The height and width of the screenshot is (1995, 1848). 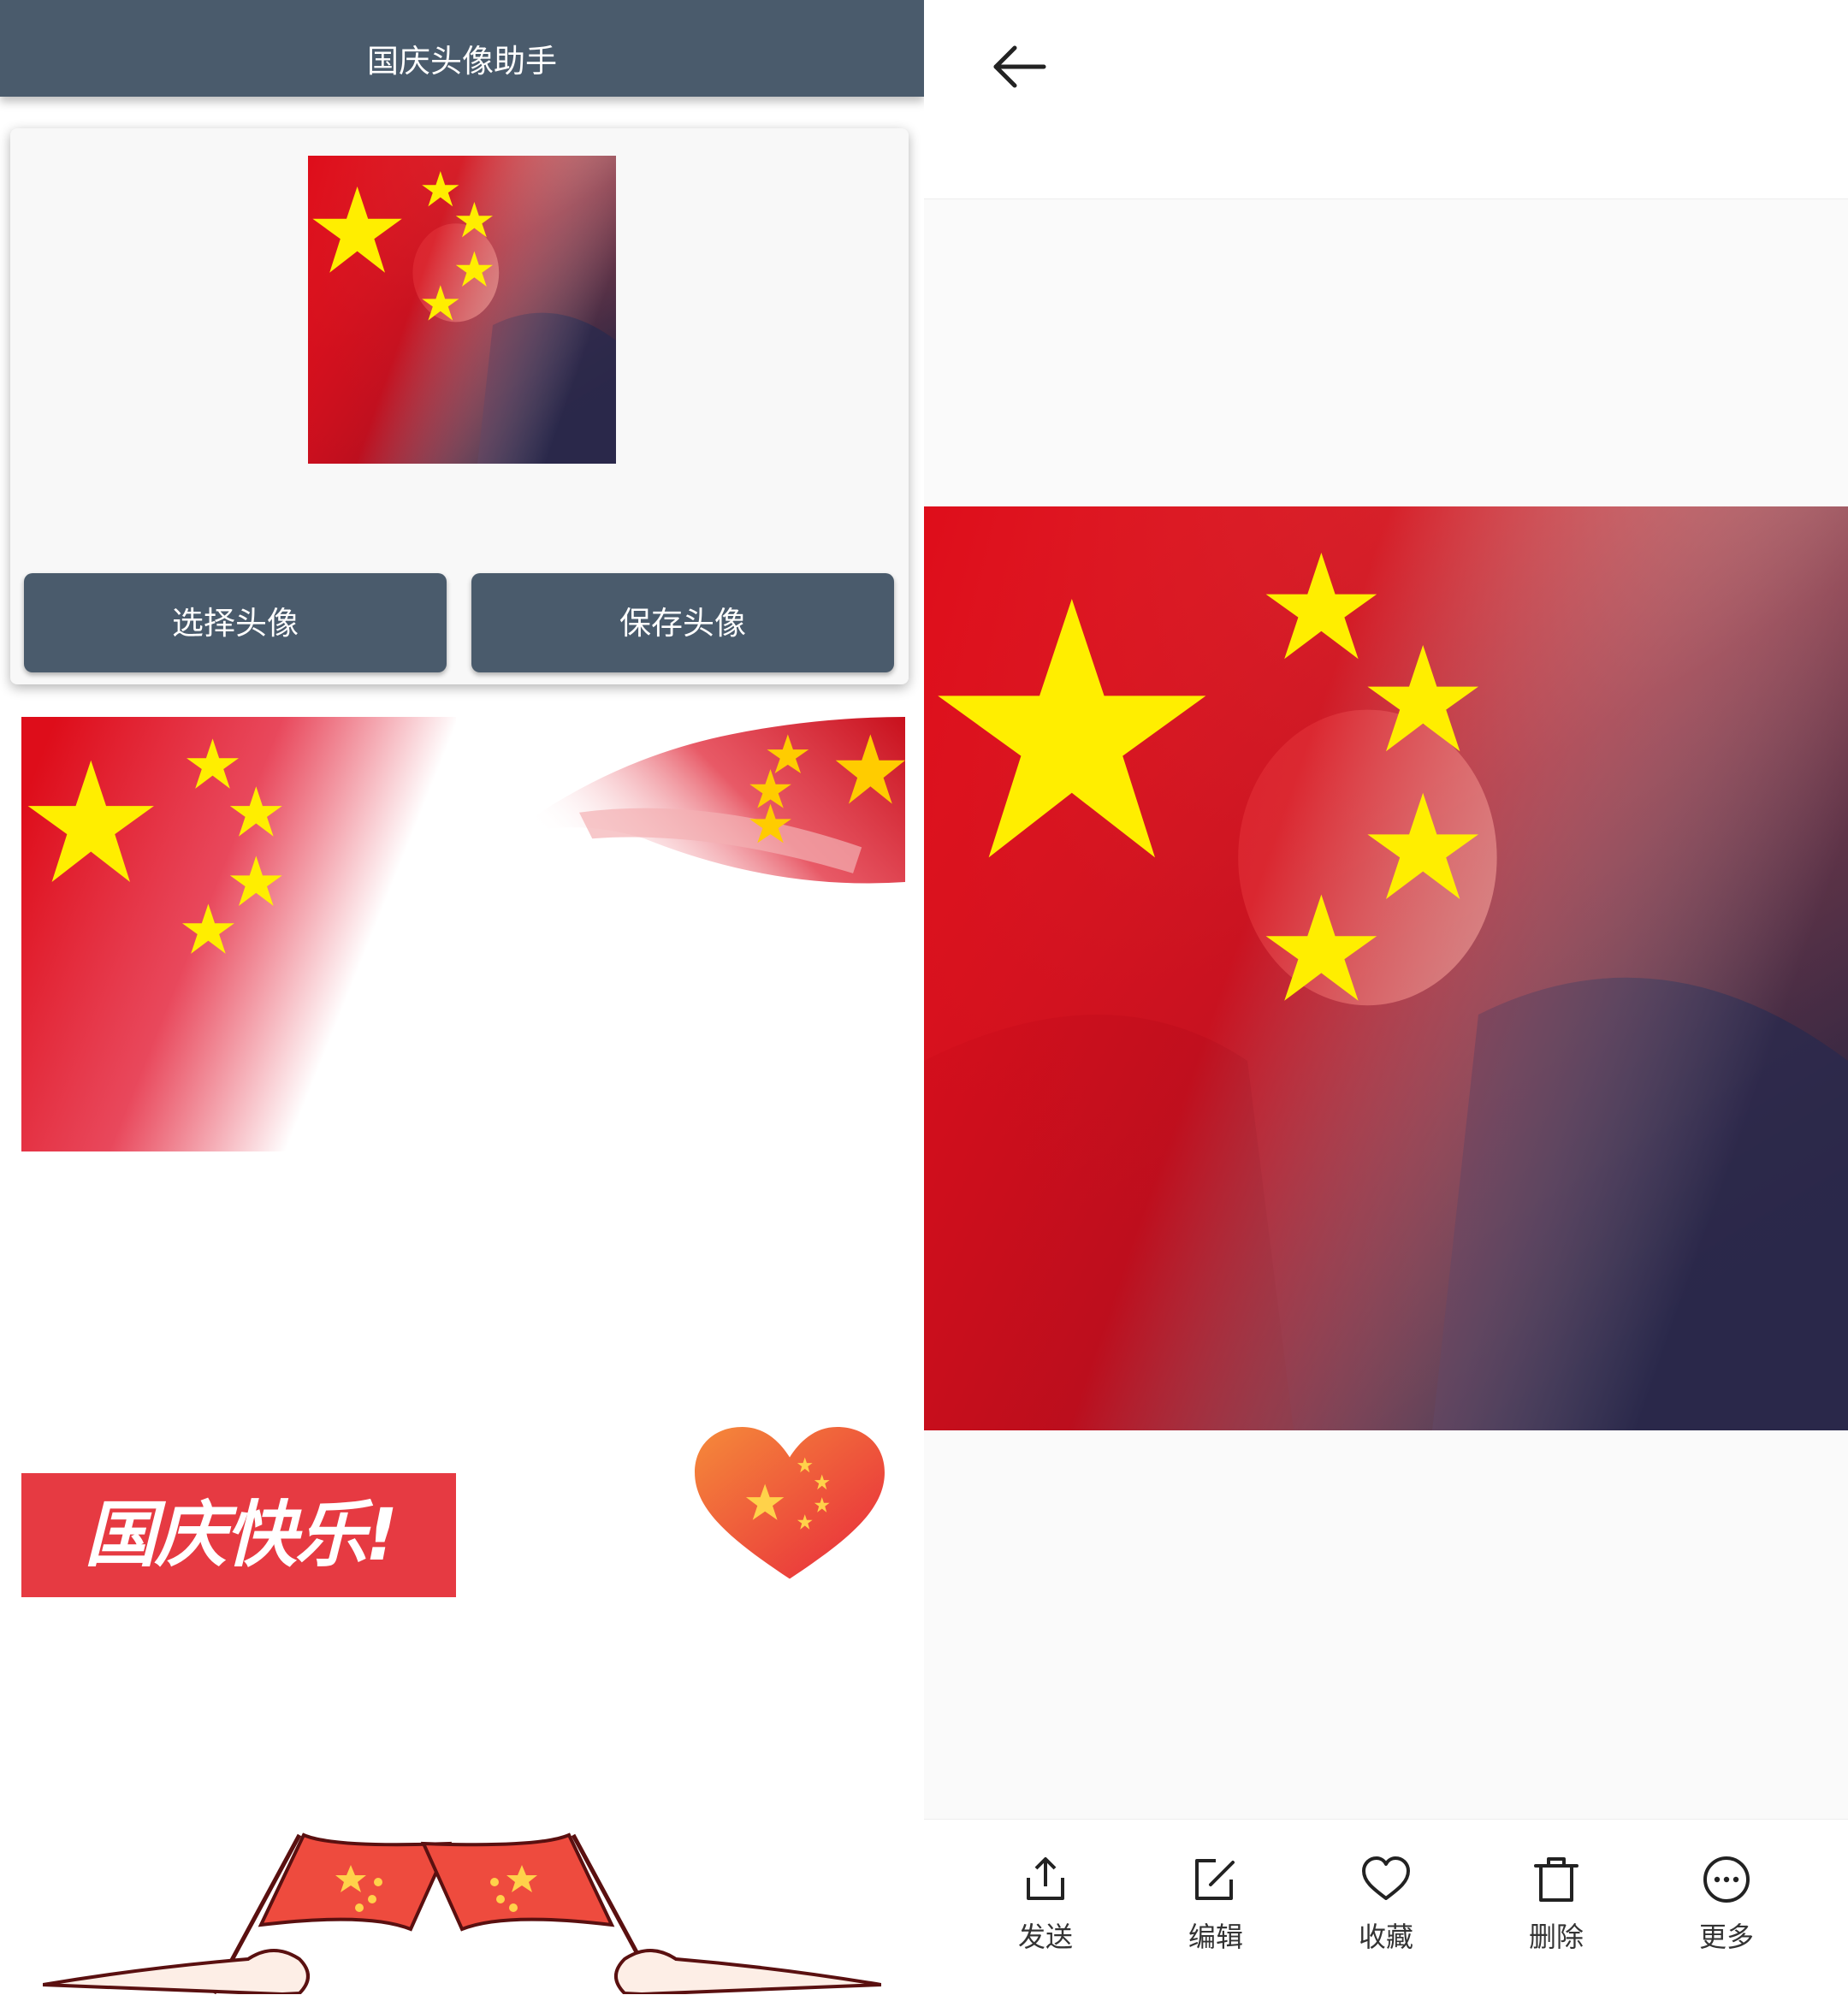 What do you see at coordinates (1045, 1909) in the screenshot?
I see `send-action: 发送` at bounding box center [1045, 1909].